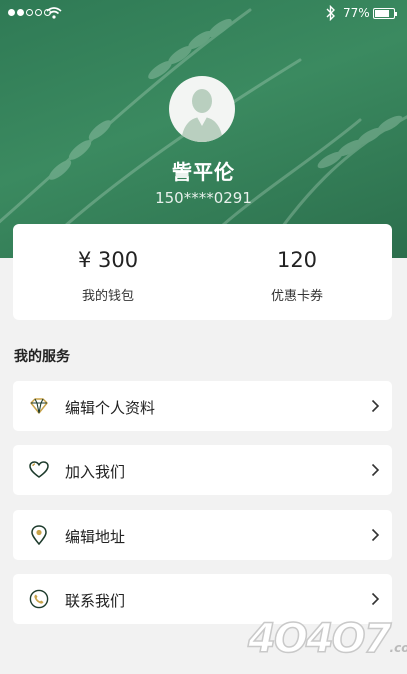 This screenshot has width=407, height=674. What do you see at coordinates (296, 296) in the screenshot?
I see `coupon-label: 优惠卡券` at bounding box center [296, 296].